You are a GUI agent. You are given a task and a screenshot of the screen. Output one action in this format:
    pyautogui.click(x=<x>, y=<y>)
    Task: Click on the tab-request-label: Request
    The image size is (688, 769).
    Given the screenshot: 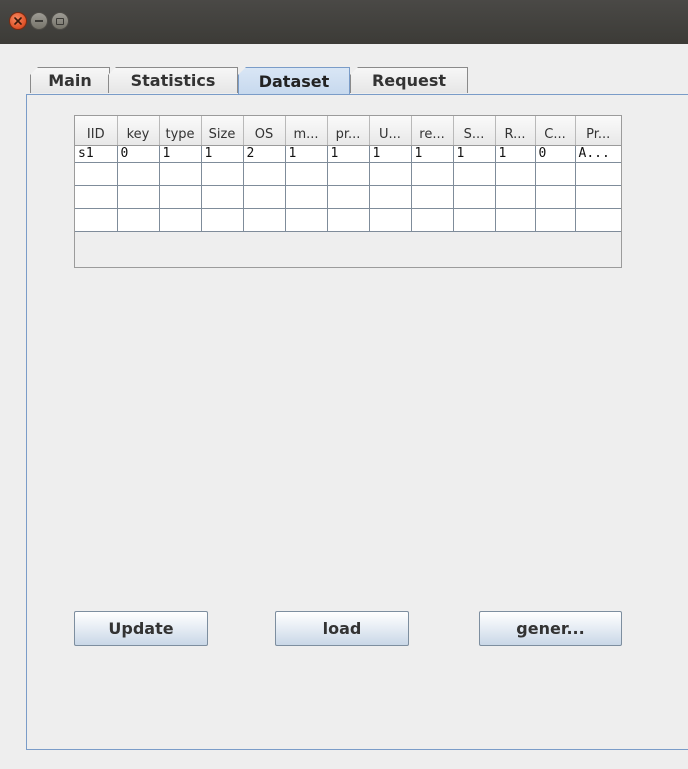 What is the action you would take?
    pyautogui.click(x=409, y=80)
    